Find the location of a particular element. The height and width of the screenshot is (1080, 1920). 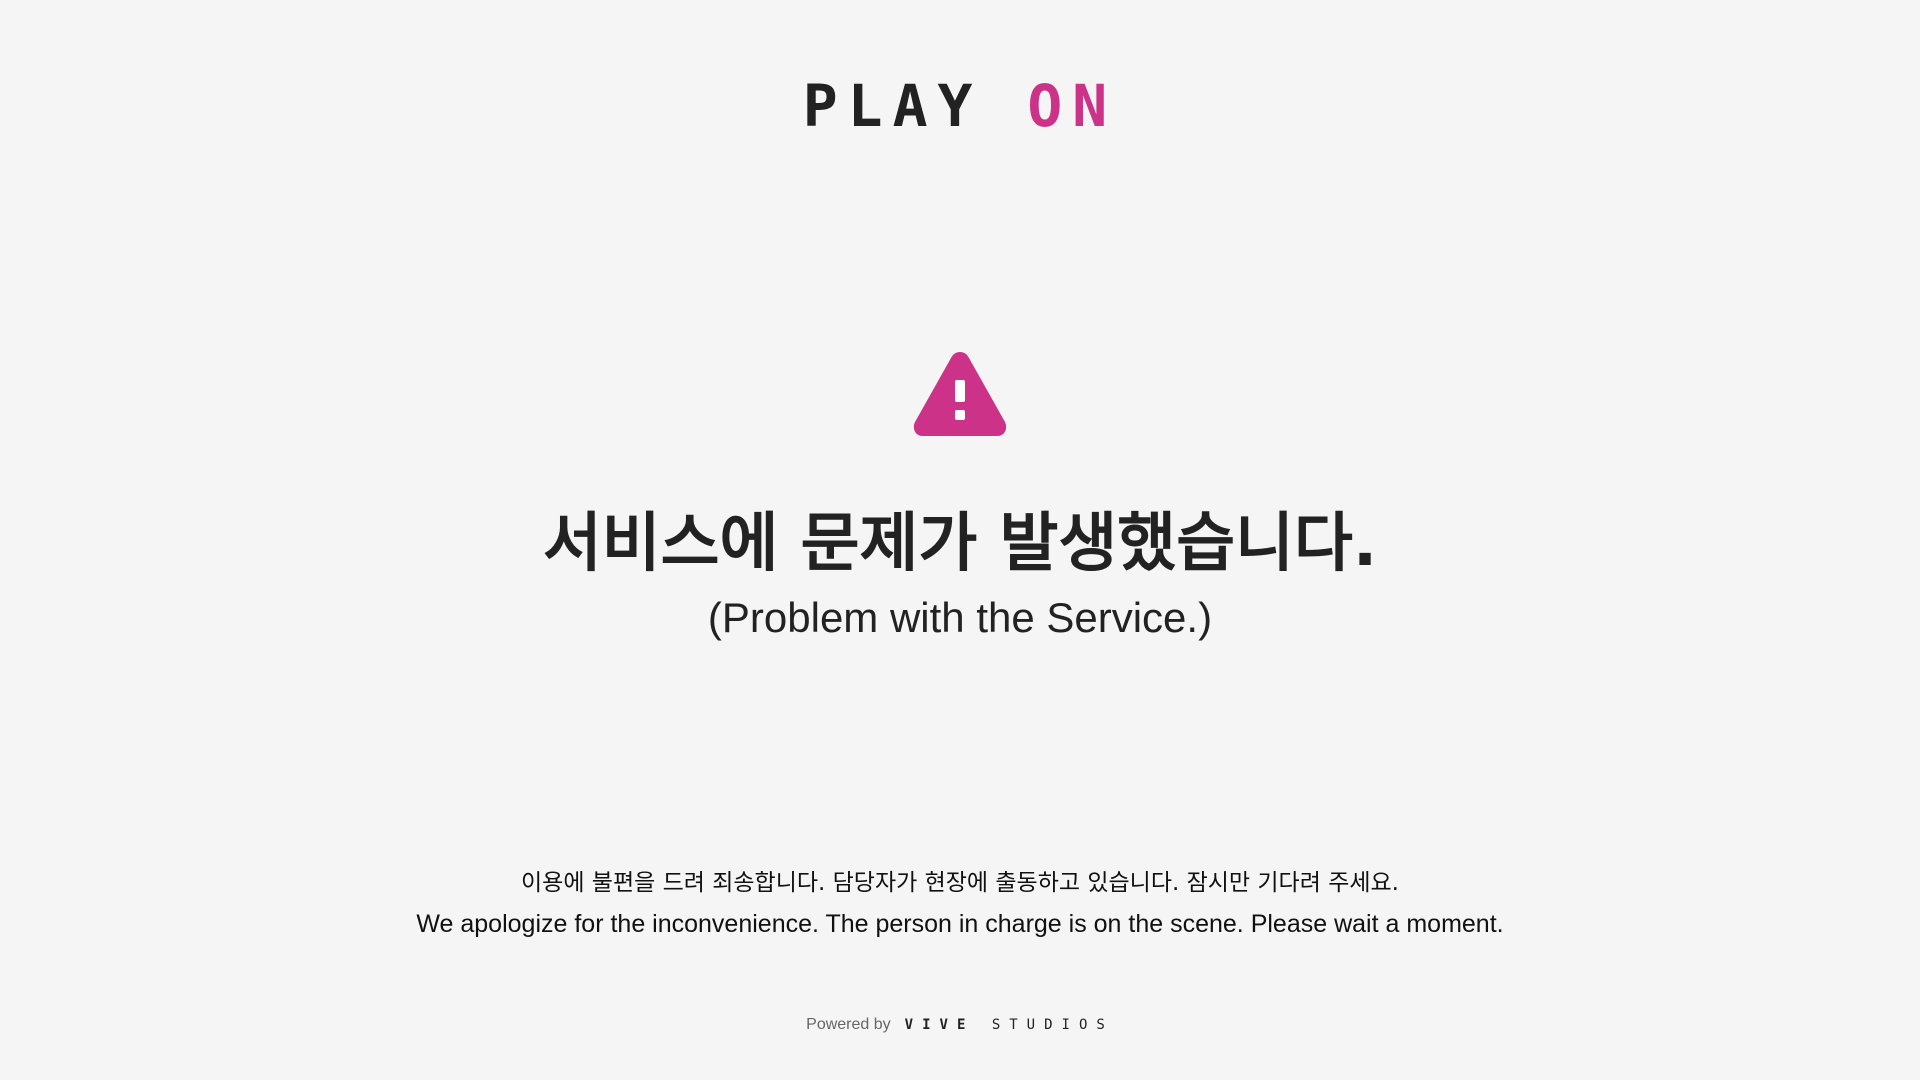

error-headline: 서비스에 문제가 발생했습니다. is located at coordinates (960, 544).